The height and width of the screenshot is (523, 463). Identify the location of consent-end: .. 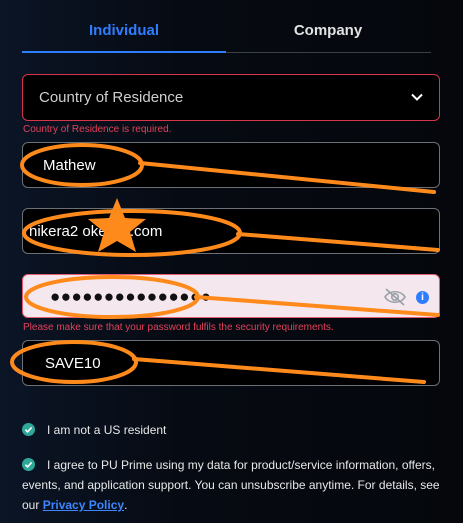
(126, 505).